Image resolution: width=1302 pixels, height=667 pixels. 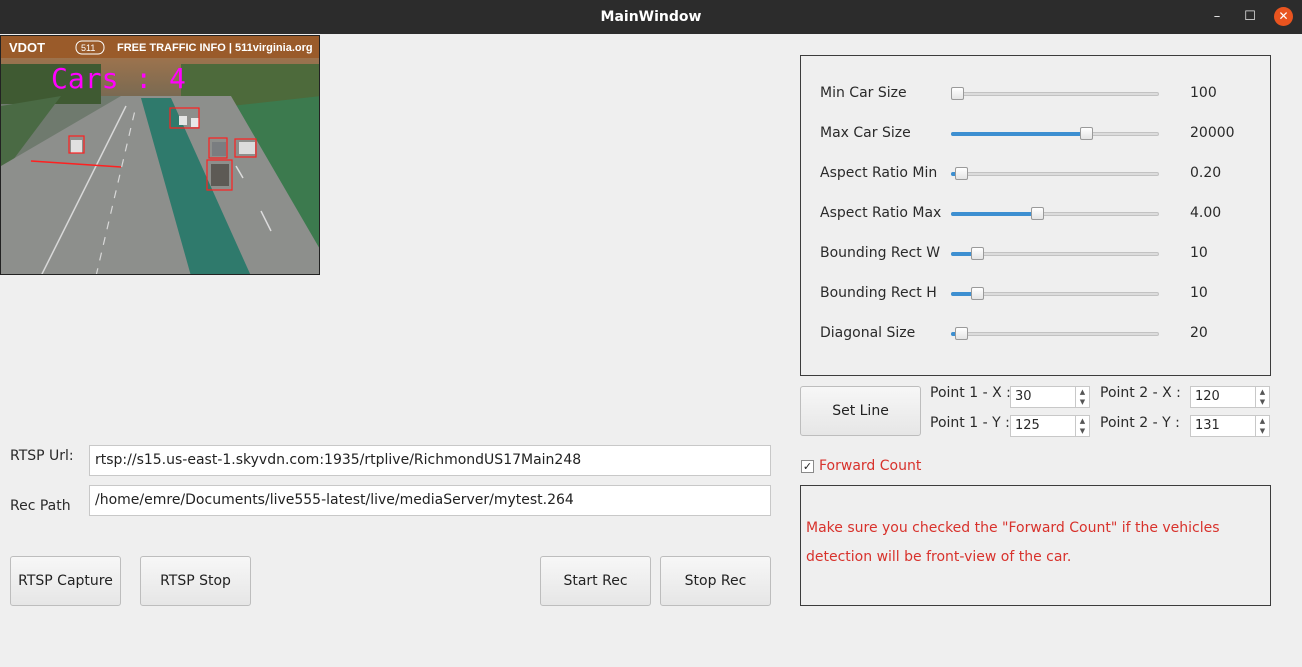 I want to click on vdot-logo: VDOT, so click(x=27, y=47).